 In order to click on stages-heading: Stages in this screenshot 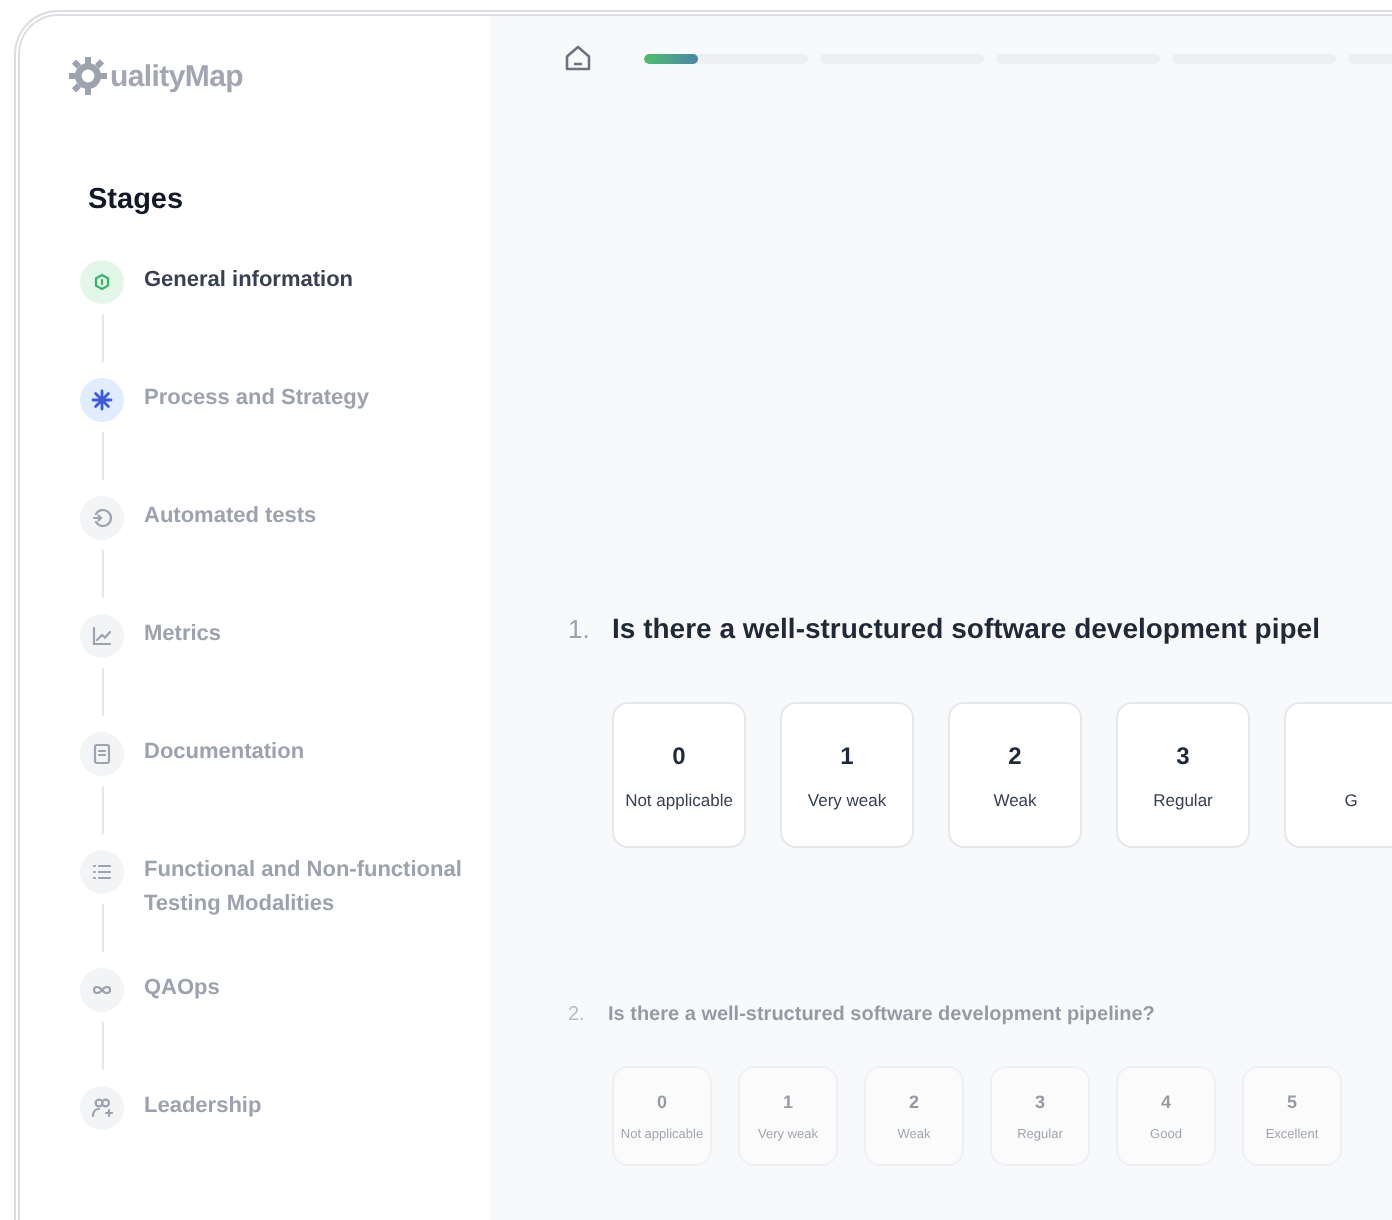, I will do `click(137, 200)`.